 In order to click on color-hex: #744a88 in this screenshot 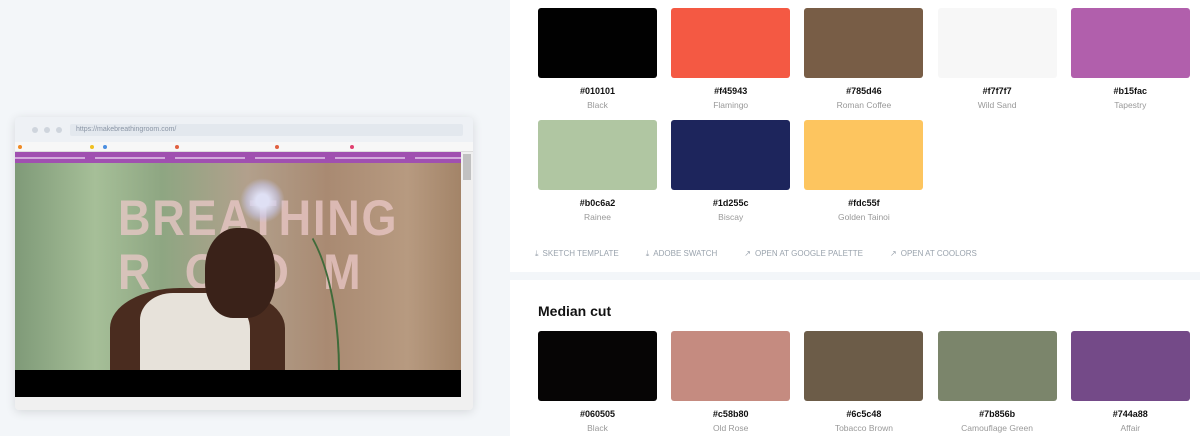, I will do `click(1130, 414)`.